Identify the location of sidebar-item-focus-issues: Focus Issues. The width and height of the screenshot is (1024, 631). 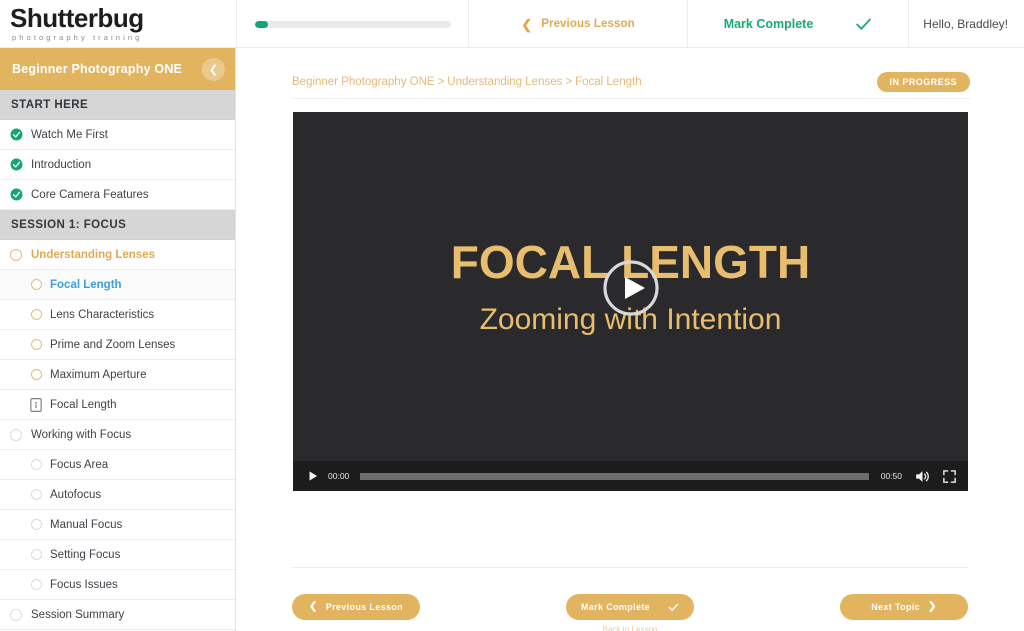
(117, 585).